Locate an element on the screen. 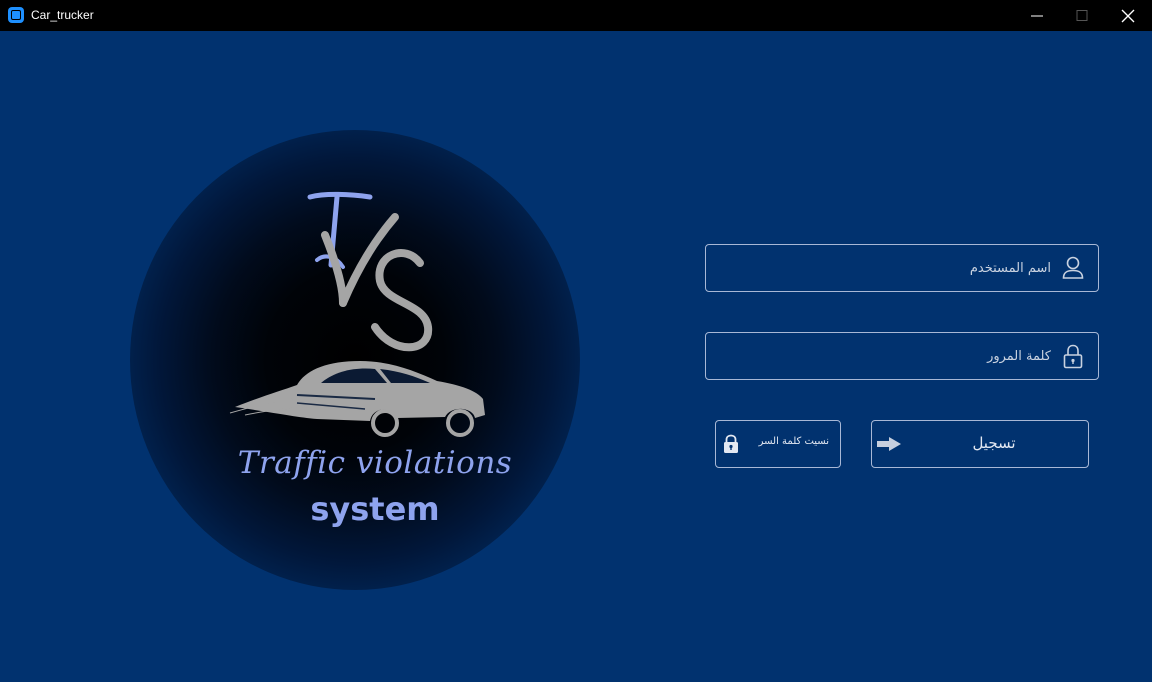  close-button is located at coordinates (1128, 15).